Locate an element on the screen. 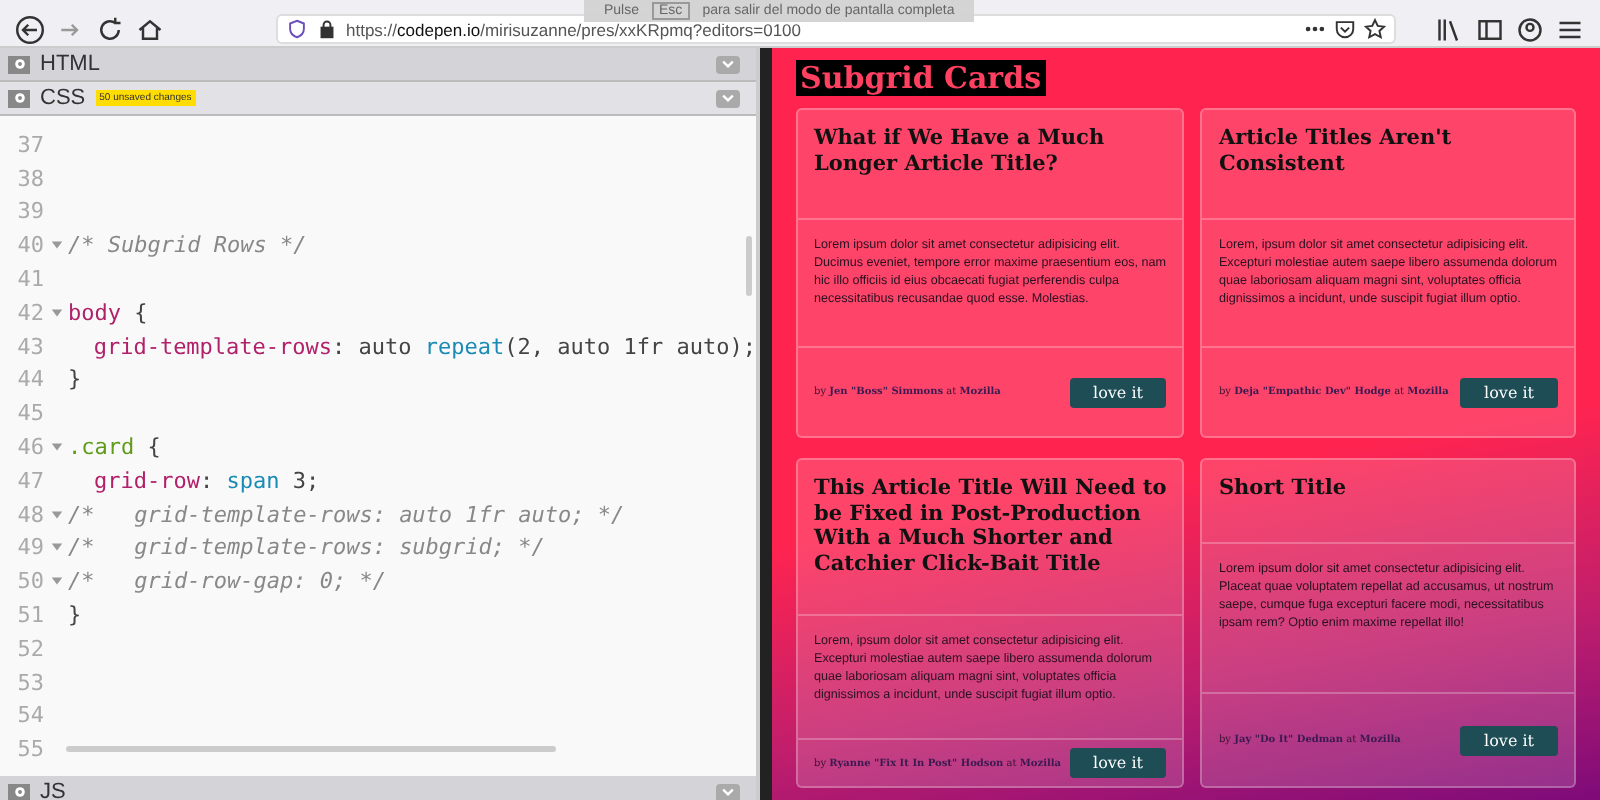 This screenshot has width=1600, height=800. code-line: grid-row: span 3; is located at coordinates (206, 480).